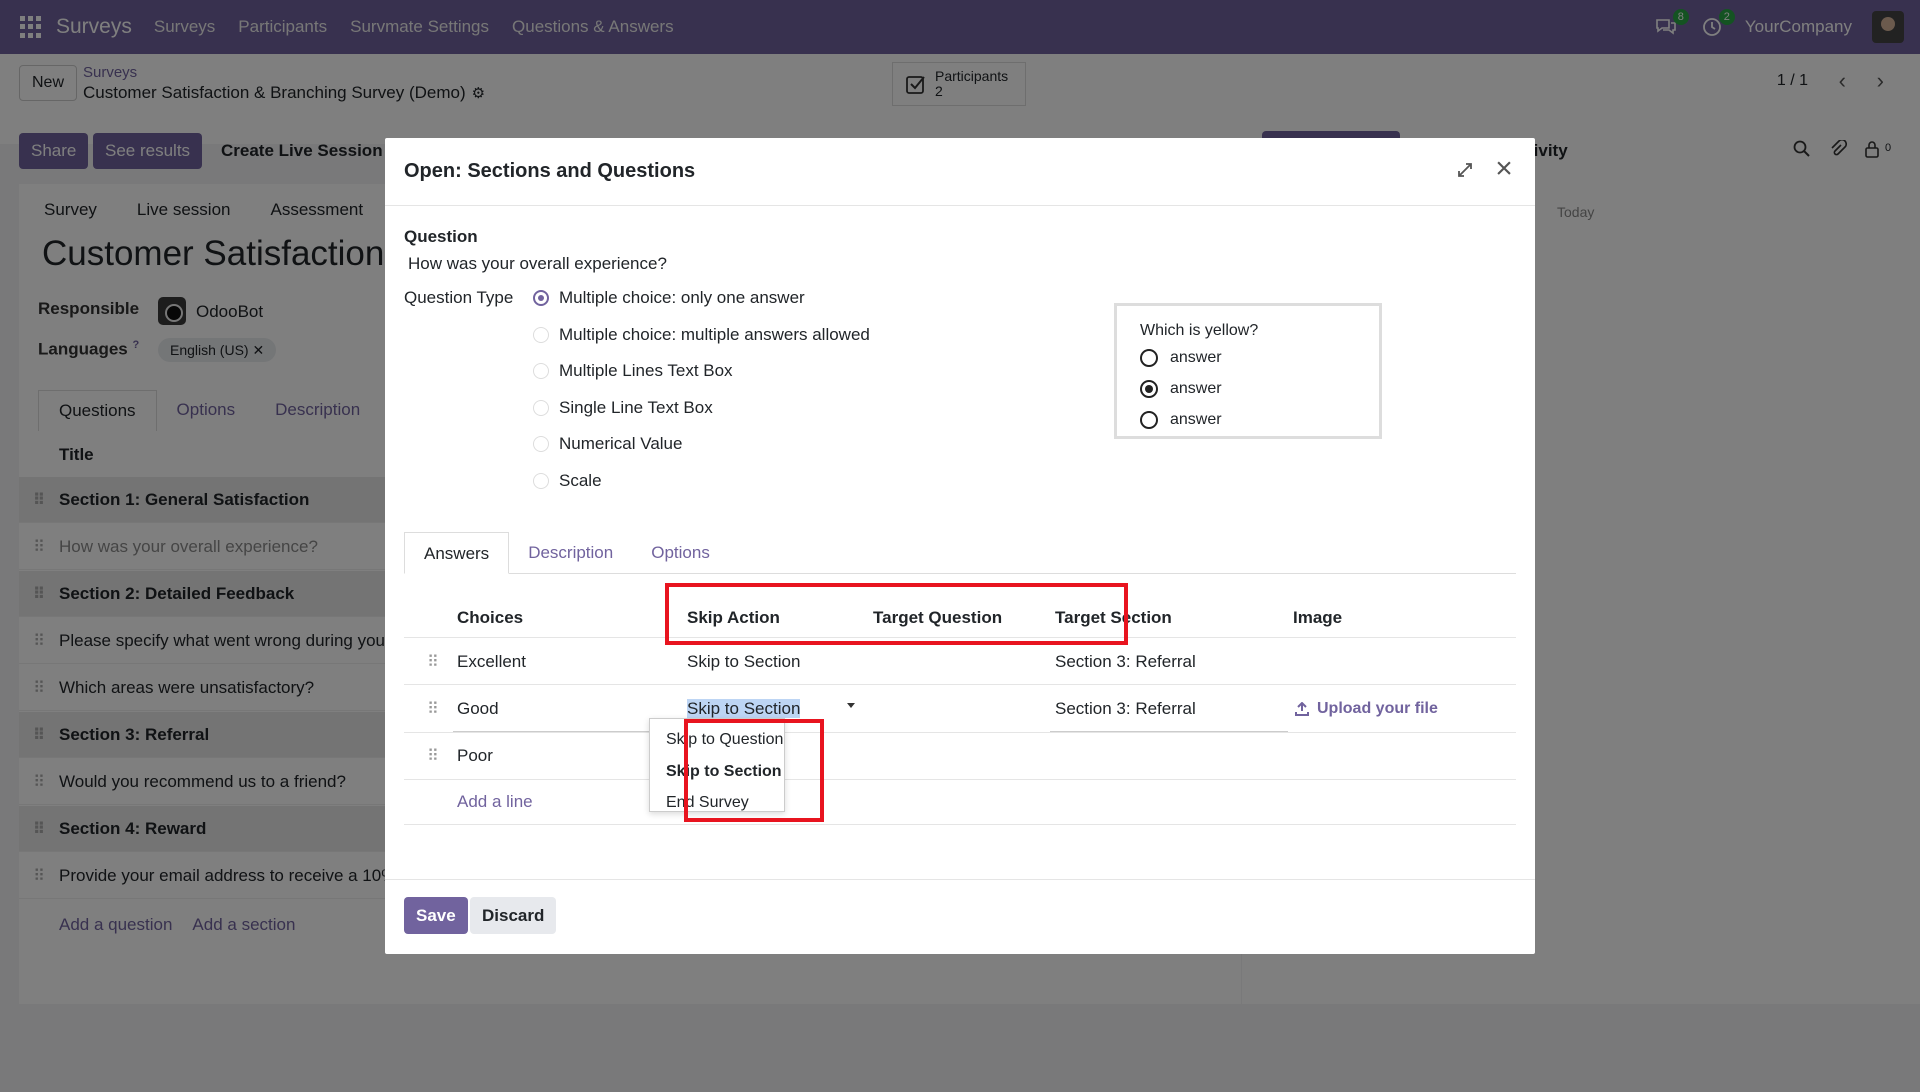 This screenshot has height=1092, width=1920. I want to click on question-type-option: Multiple Lines Text Box, so click(633, 371).